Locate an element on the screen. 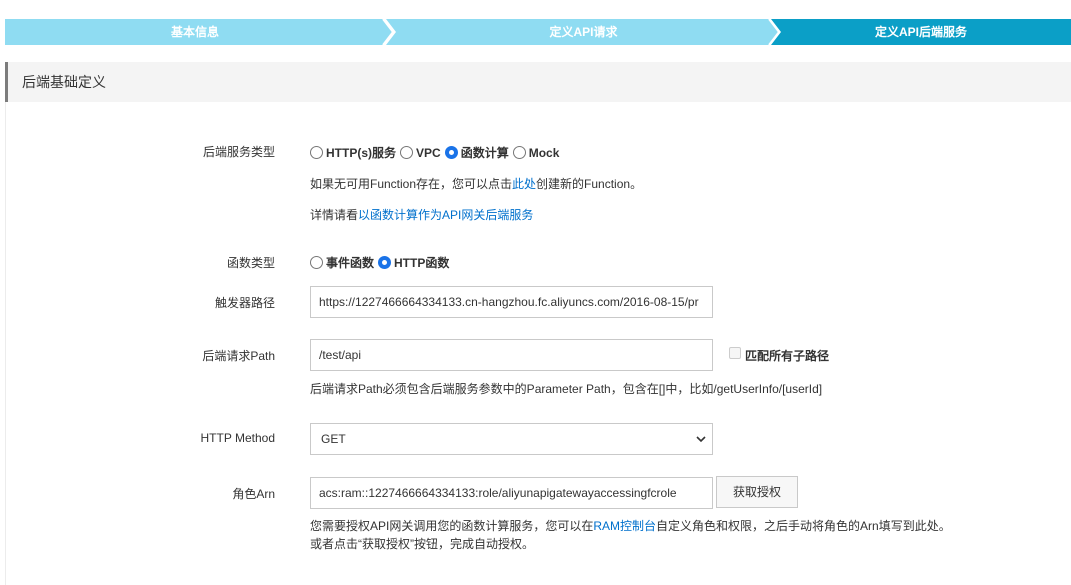 Image resolution: width=1071 pixels, height=585 pixels. function-type-radio-group: 事件函数 HTTP函数 is located at coordinates (381, 262).